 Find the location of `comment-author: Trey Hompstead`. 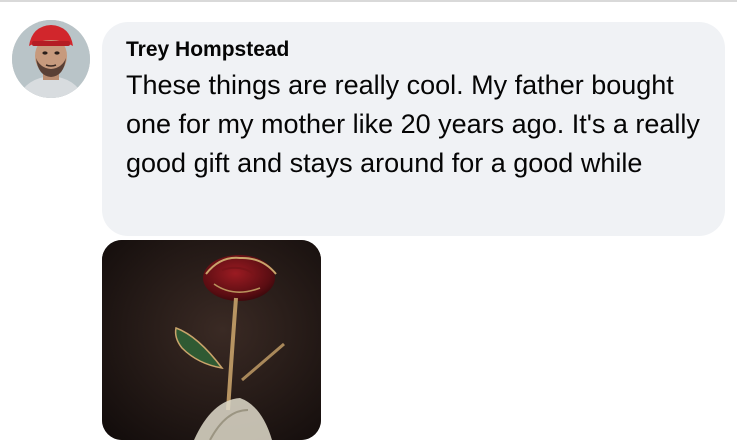

comment-author: Trey Hompstead is located at coordinates (416, 50).